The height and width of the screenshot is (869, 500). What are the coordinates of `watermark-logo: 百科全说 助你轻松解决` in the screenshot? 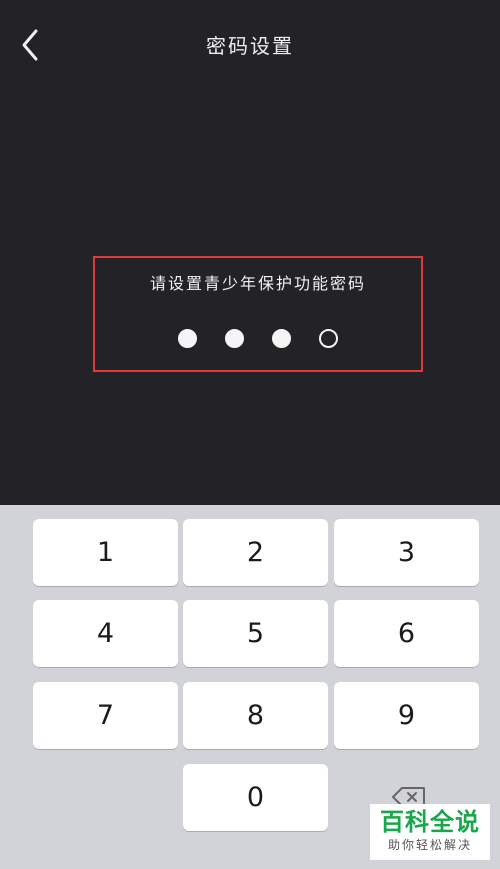 It's located at (430, 832).